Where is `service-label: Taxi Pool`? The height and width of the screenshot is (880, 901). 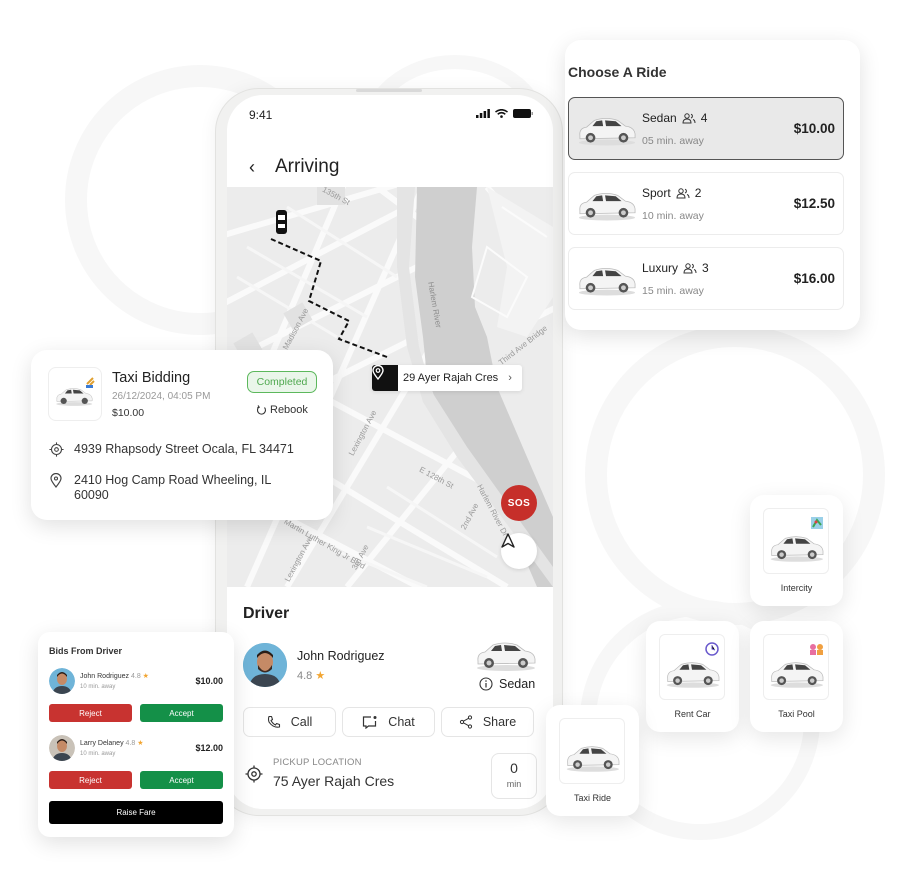 service-label: Taxi Pool is located at coordinates (796, 714).